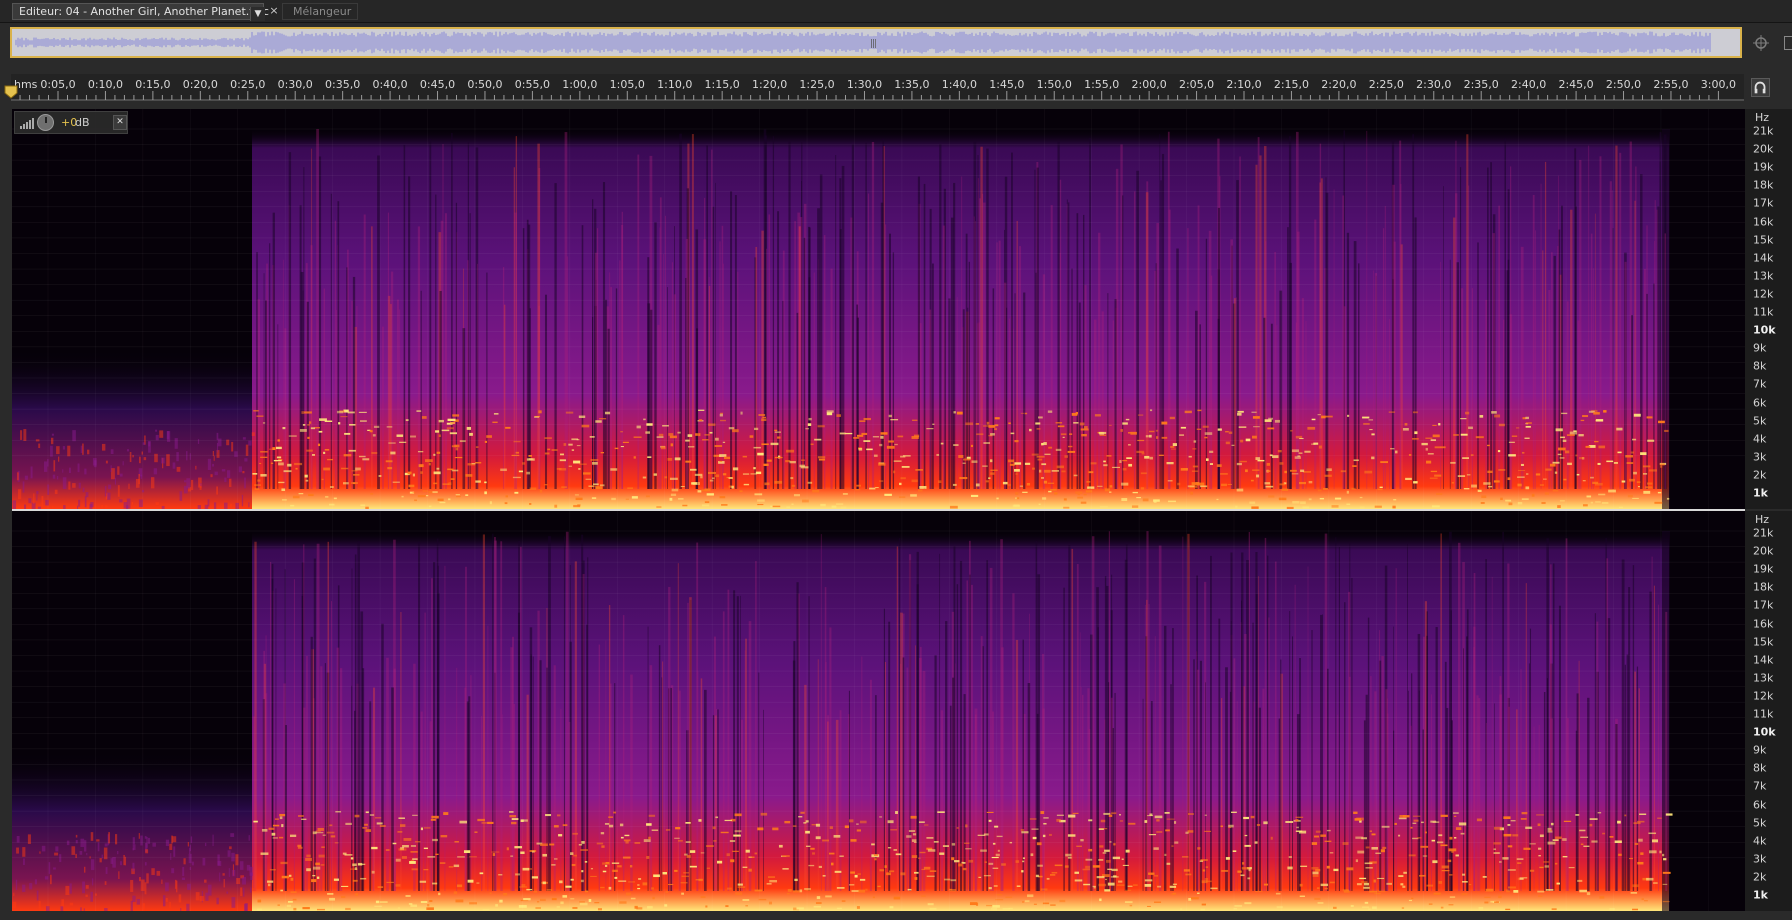  Describe the element at coordinates (864, 84) in the screenshot. I see `time-tick-label: 1:30,0` at that location.